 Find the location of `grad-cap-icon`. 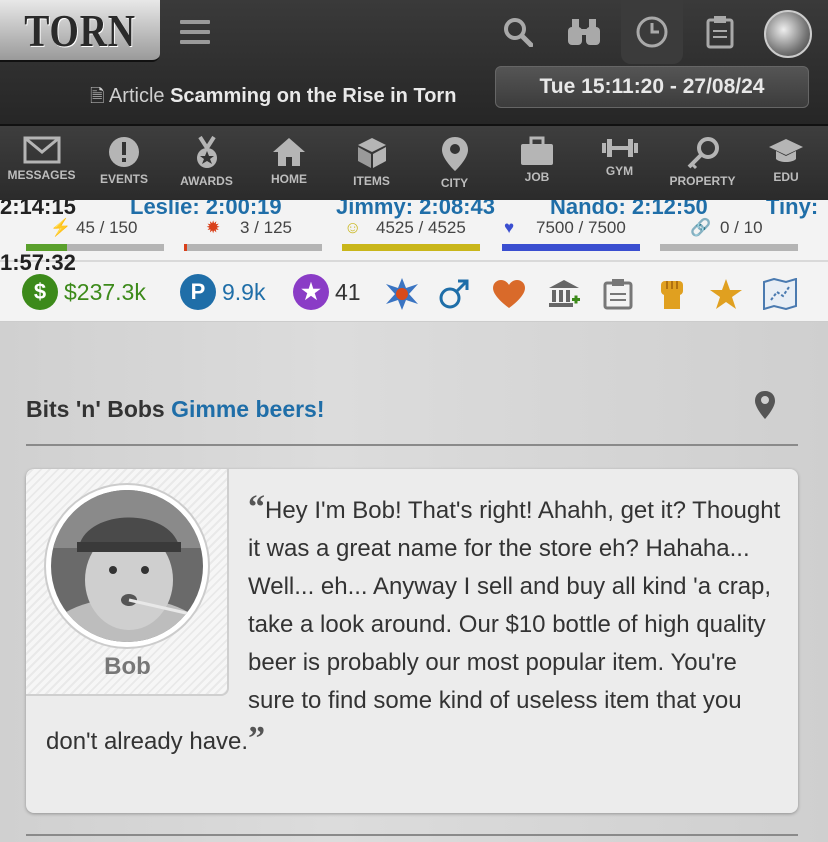

grad-cap-icon is located at coordinates (786, 150).